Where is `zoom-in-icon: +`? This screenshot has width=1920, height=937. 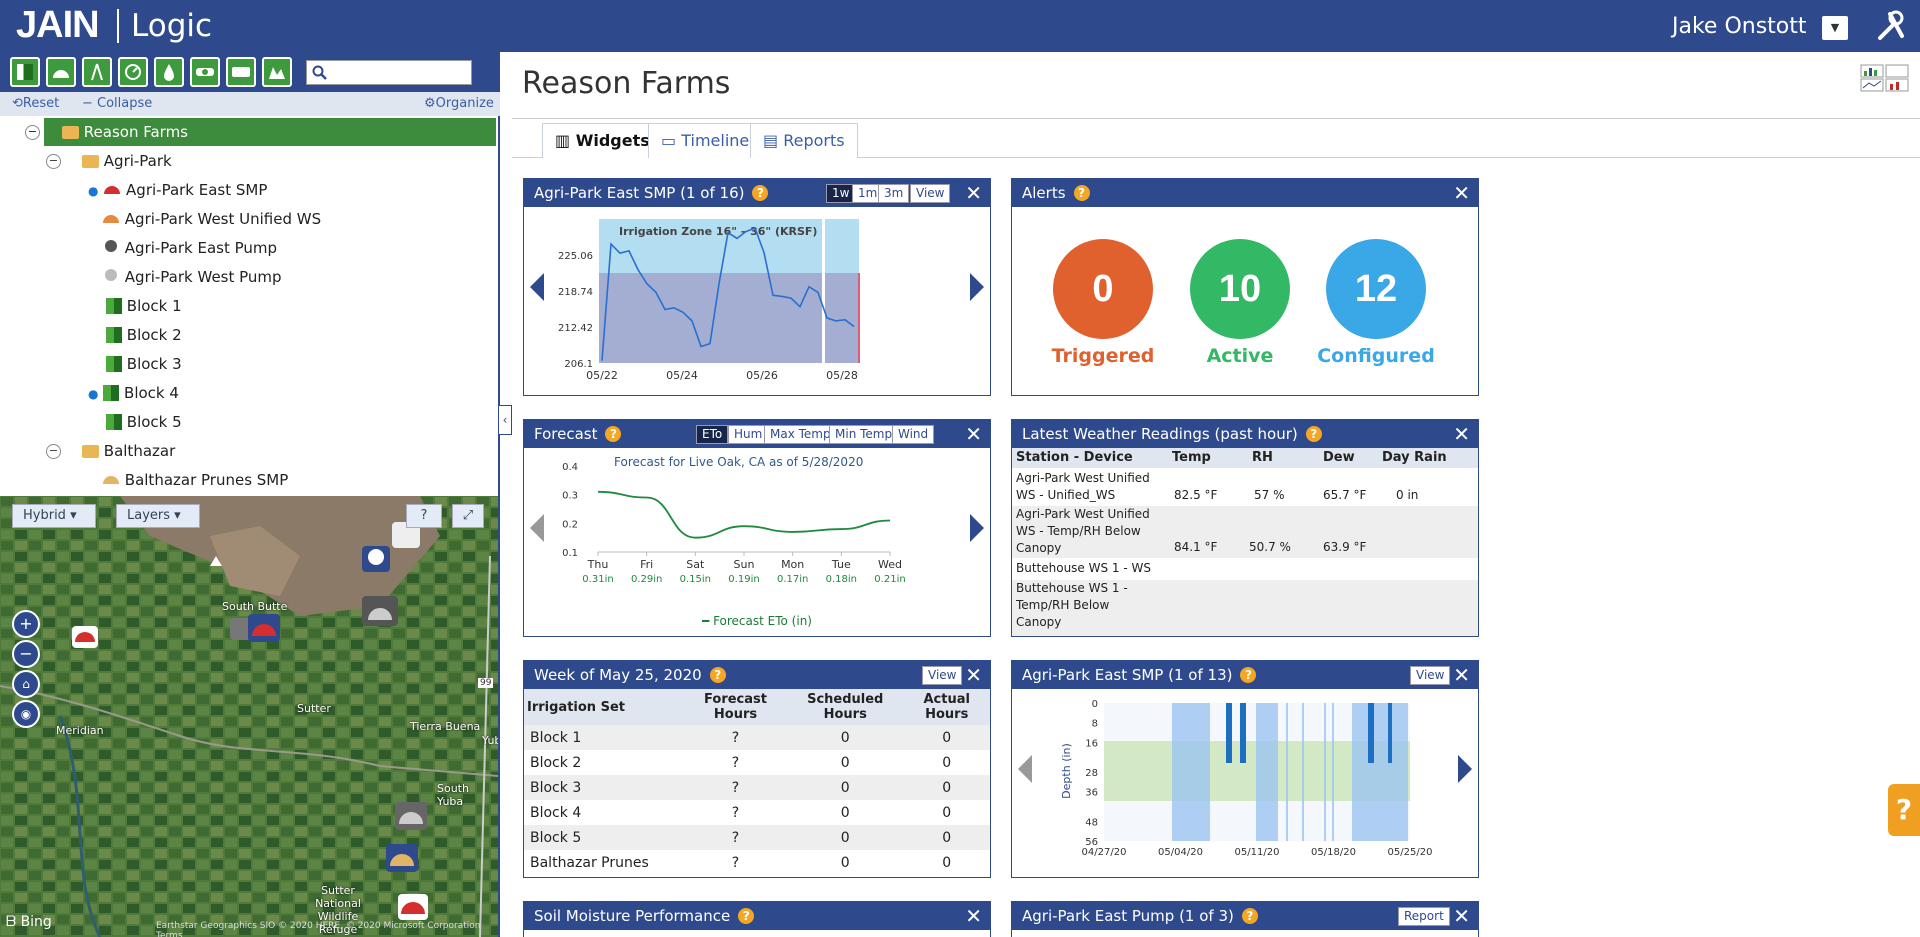 zoom-in-icon: + is located at coordinates (26, 624).